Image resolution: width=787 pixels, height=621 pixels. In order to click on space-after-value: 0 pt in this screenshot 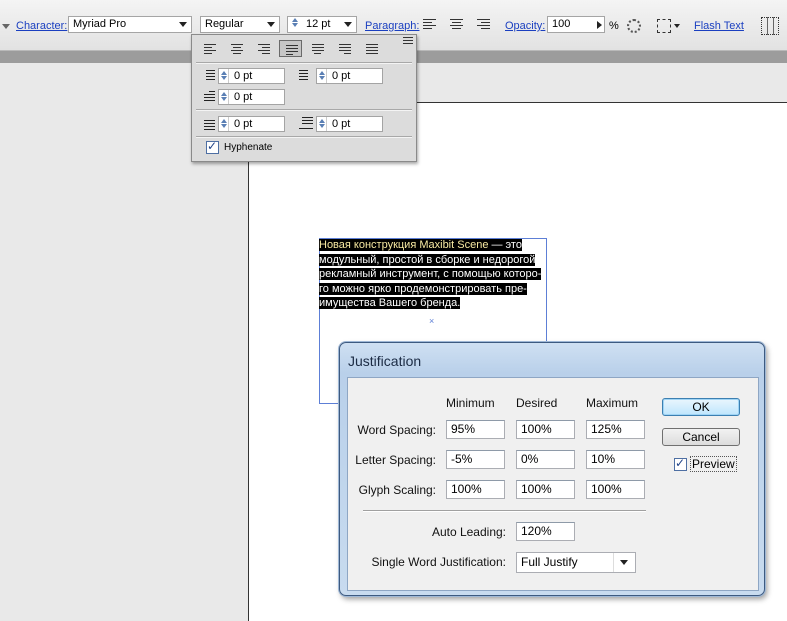, I will do `click(341, 123)`.